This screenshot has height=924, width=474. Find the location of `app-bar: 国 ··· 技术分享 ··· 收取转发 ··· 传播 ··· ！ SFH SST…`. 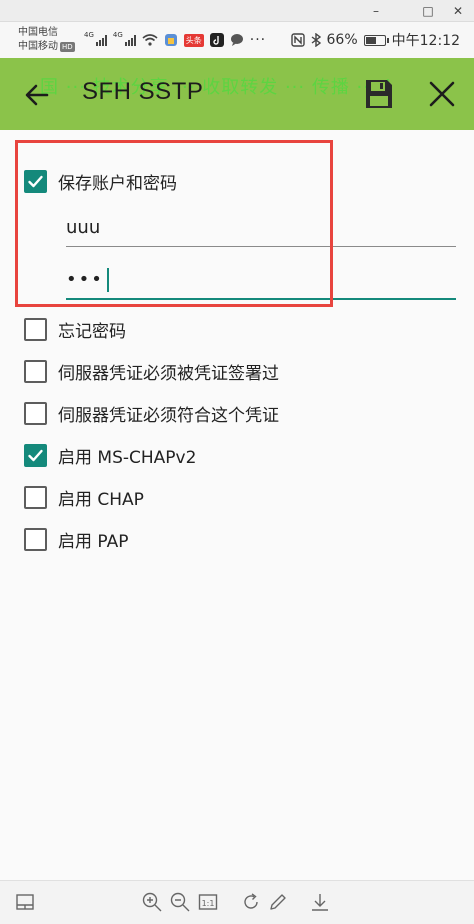

app-bar: 国 ··· 技术分享 ··· 收取转发 ··· 传播 ··· ！ SFH SST… is located at coordinates (237, 94).